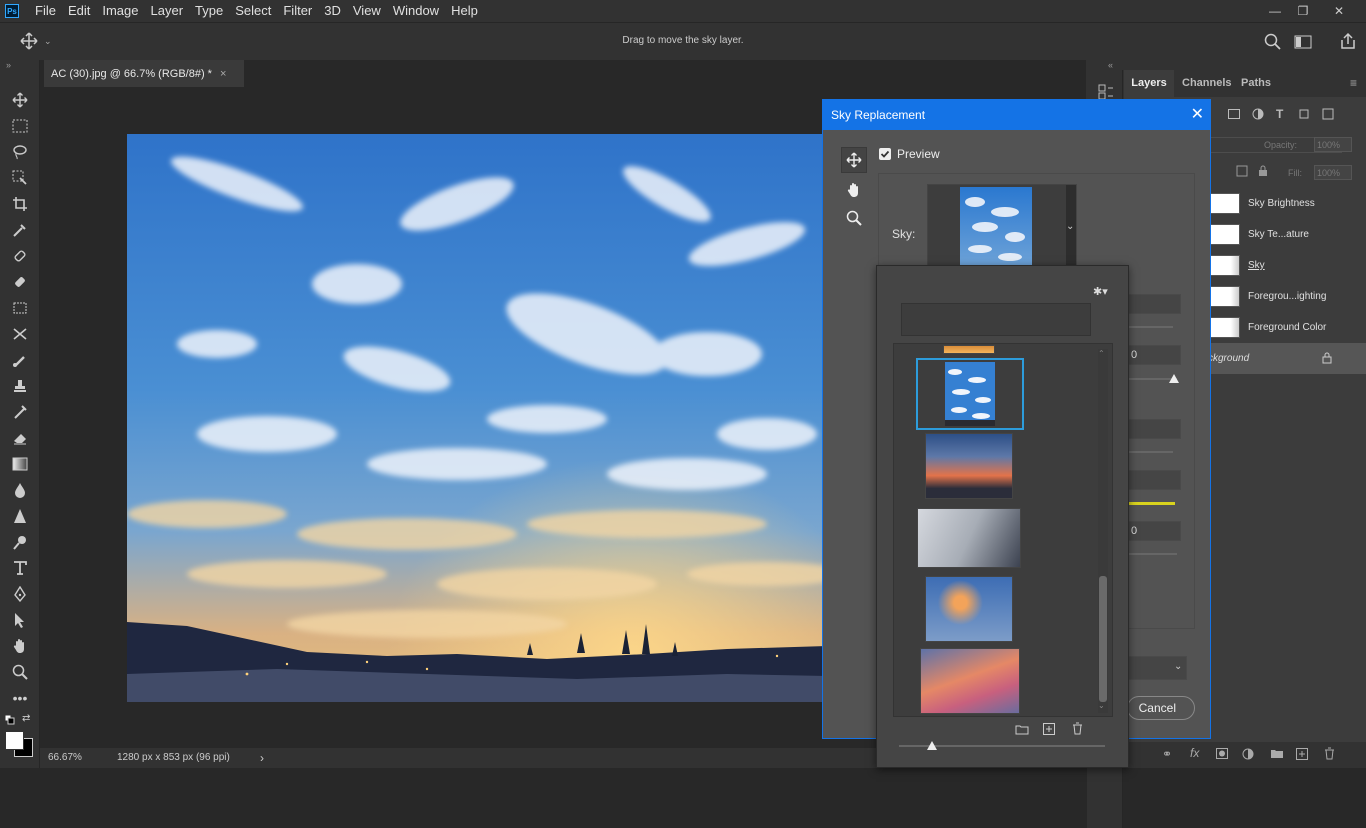 This screenshot has width=1366, height=828. Describe the element at coordinates (1248, 755) in the screenshot. I see `adjustment-layer-icon` at that location.